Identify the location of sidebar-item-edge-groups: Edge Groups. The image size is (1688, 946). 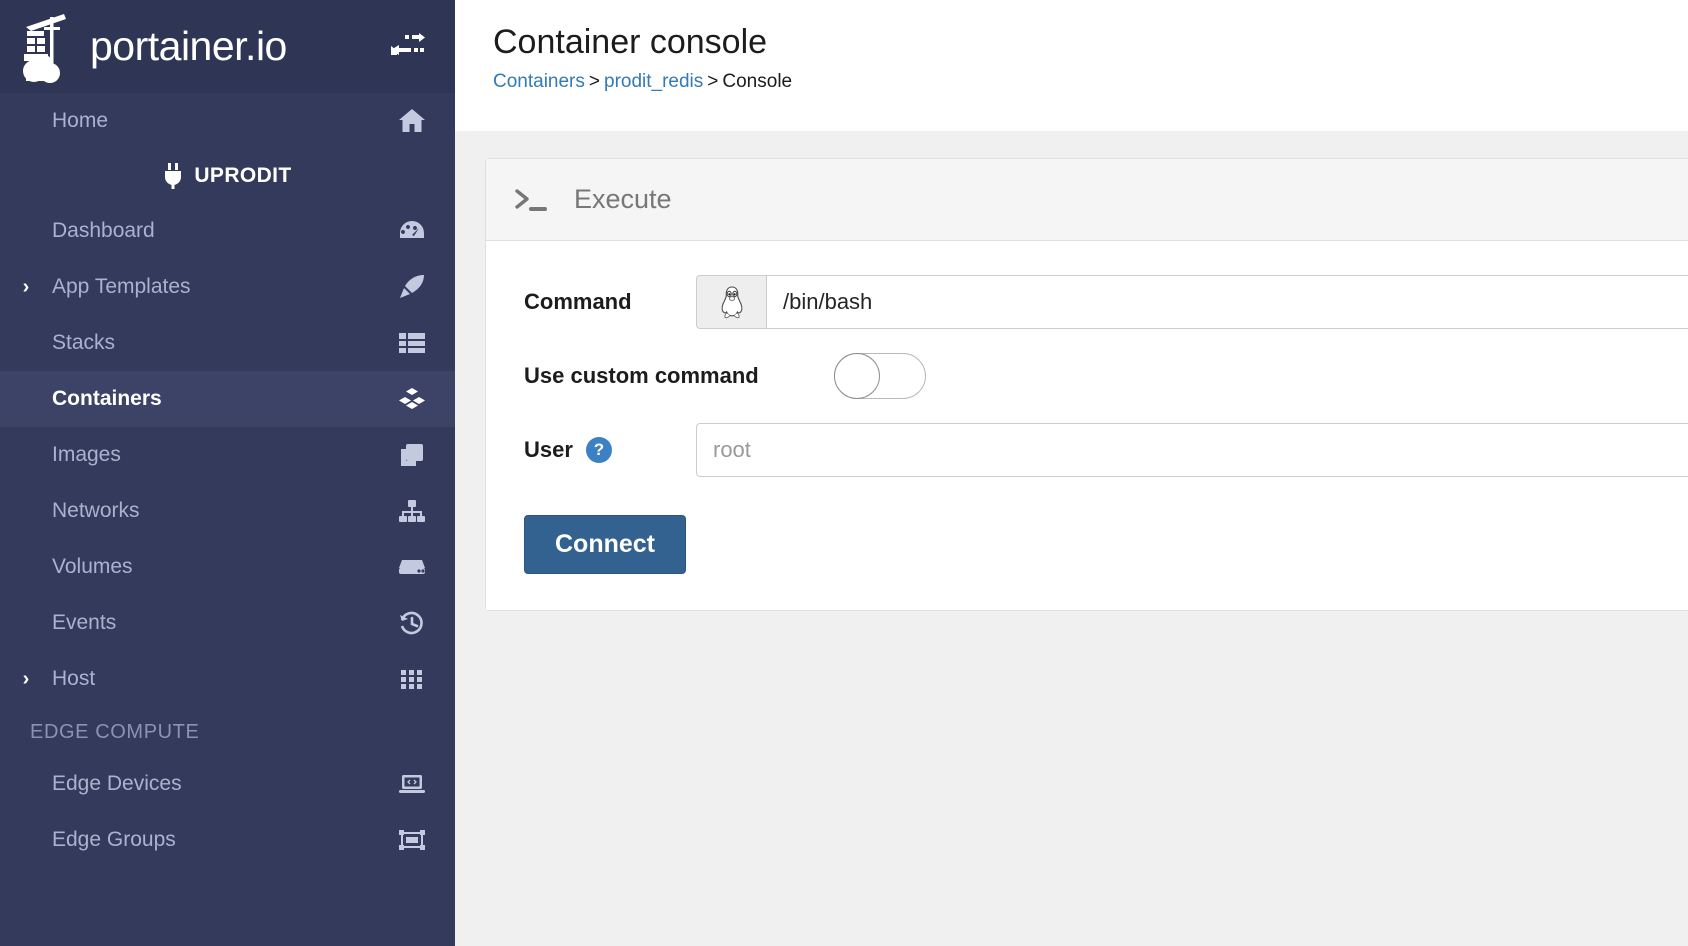
(227, 840).